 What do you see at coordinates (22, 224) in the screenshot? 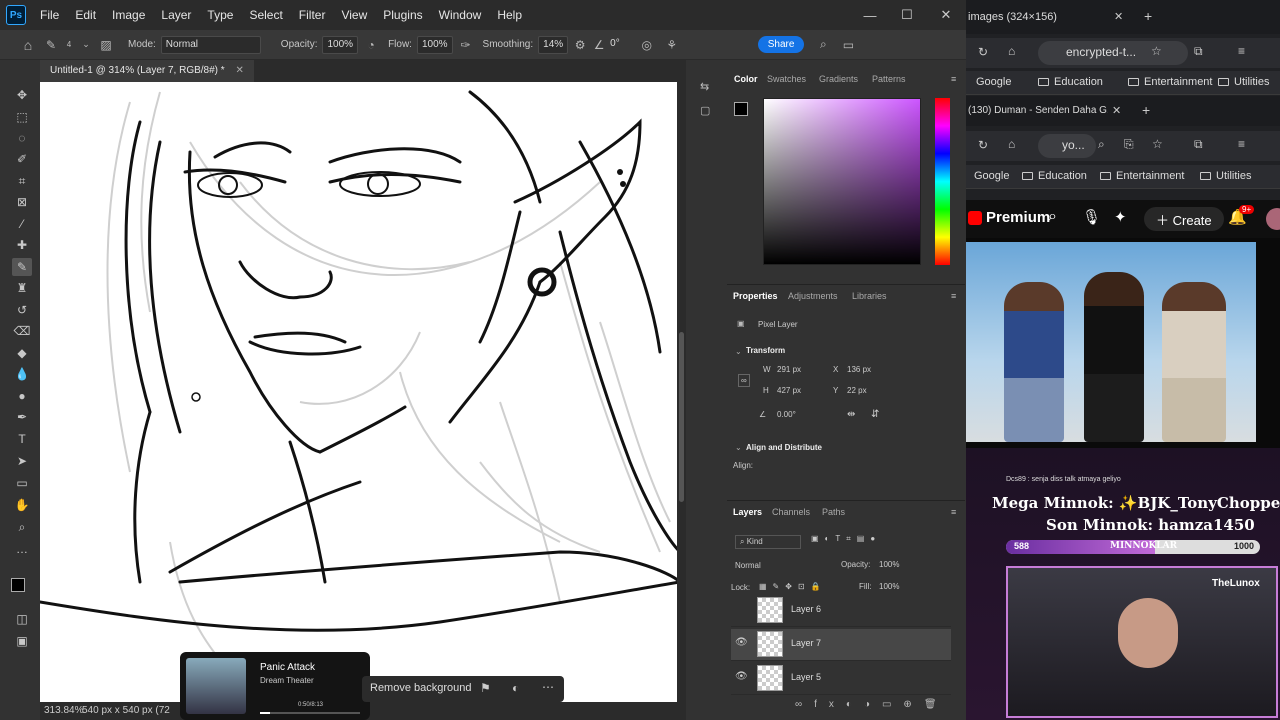
I see `eyedropper-tool-icon: ⁄` at bounding box center [22, 224].